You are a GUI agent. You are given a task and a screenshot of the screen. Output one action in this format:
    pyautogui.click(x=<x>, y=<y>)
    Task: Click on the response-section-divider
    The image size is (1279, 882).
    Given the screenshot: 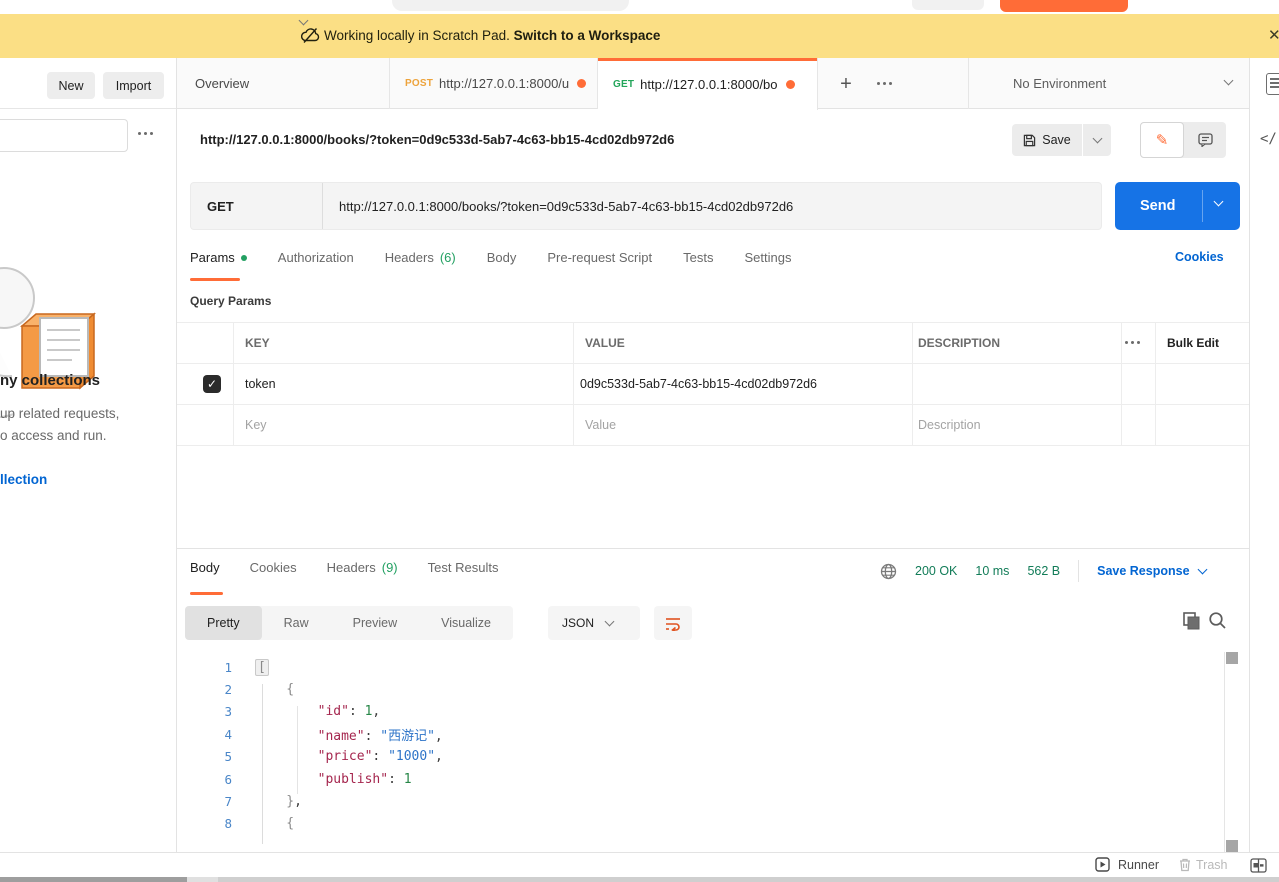 What is the action you would take?
    pyautogui.click(x=713, y=548)
    